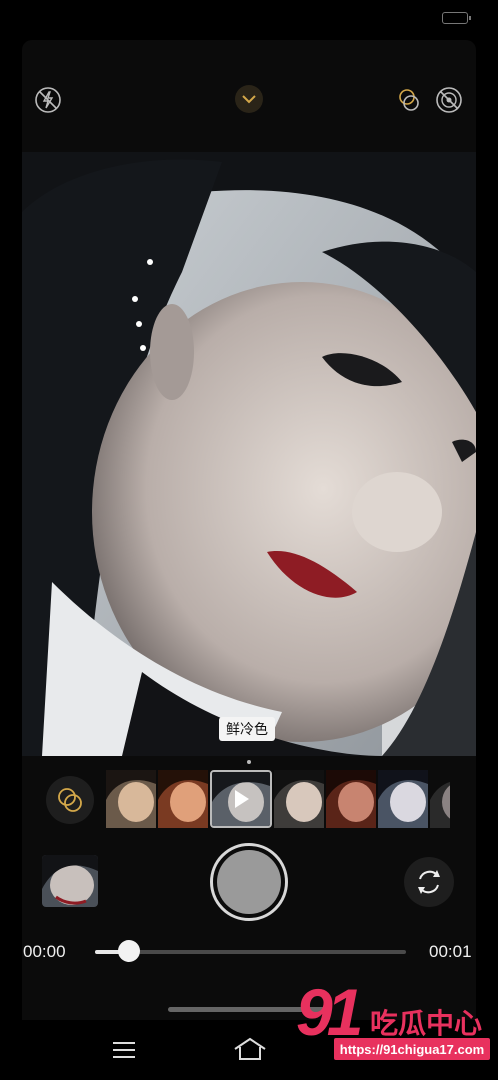  I want to click on filter-strip, so click(278, 799).